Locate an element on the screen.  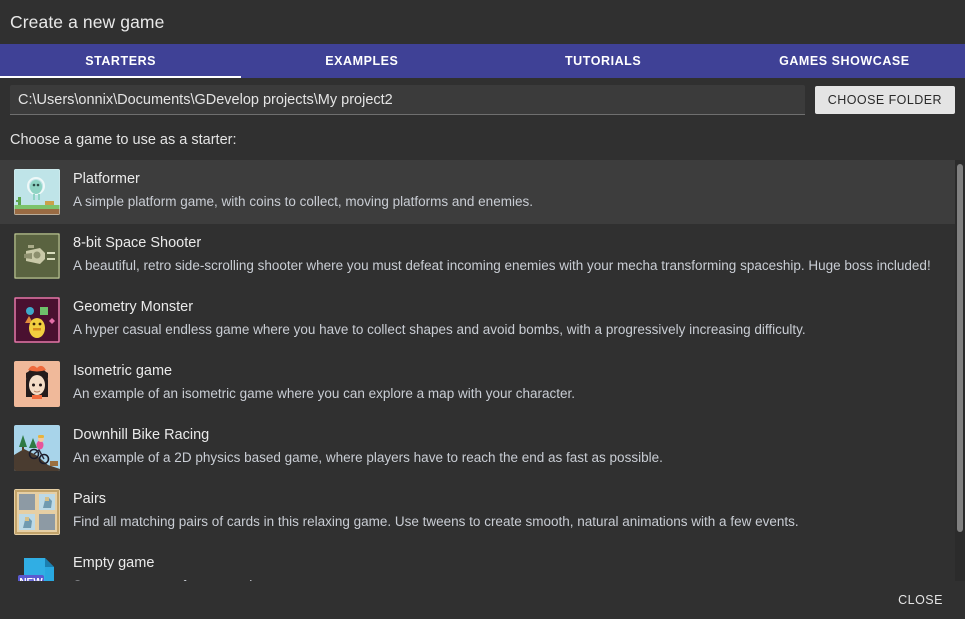
platformer-thumbnail is located at coordinates (37, 192).